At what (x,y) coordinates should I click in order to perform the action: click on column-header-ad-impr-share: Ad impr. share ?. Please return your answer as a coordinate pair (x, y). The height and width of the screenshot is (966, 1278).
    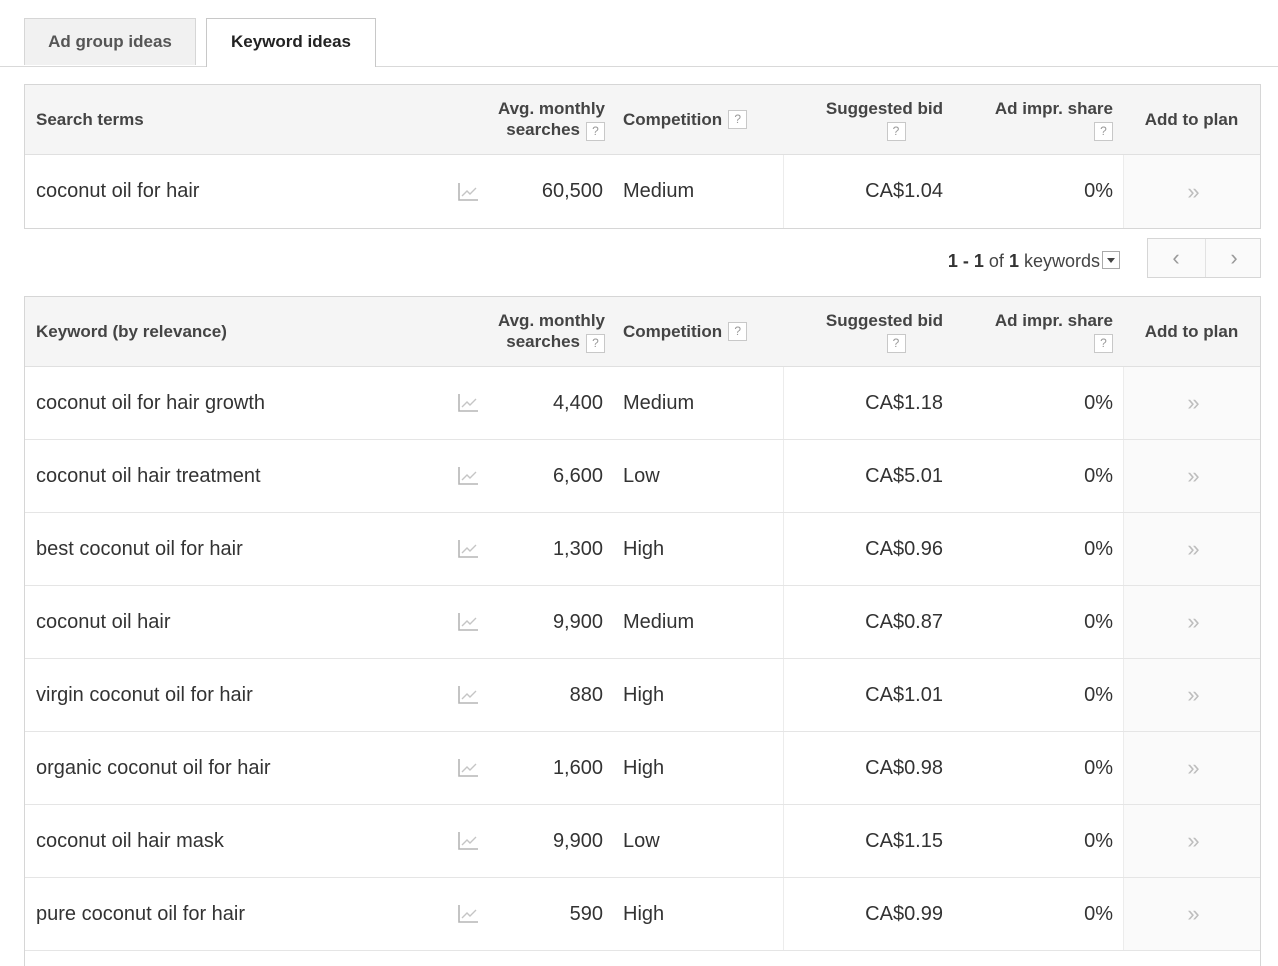
    Looking at the image, I should click on (1033, 119).